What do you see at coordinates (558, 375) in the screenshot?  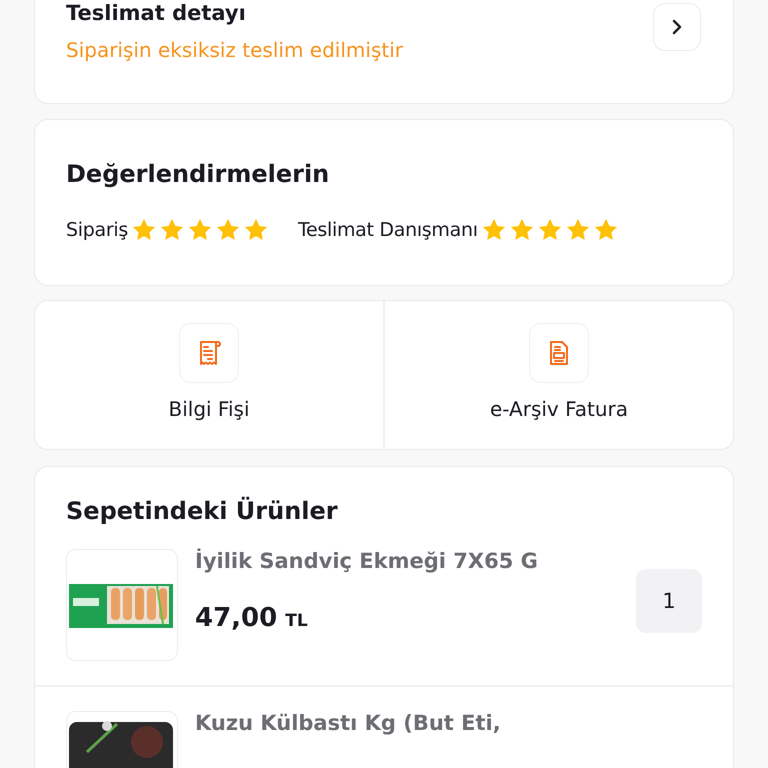 I see `document-button: e-Arşiv Fatura` at bounding box center [558, 375].